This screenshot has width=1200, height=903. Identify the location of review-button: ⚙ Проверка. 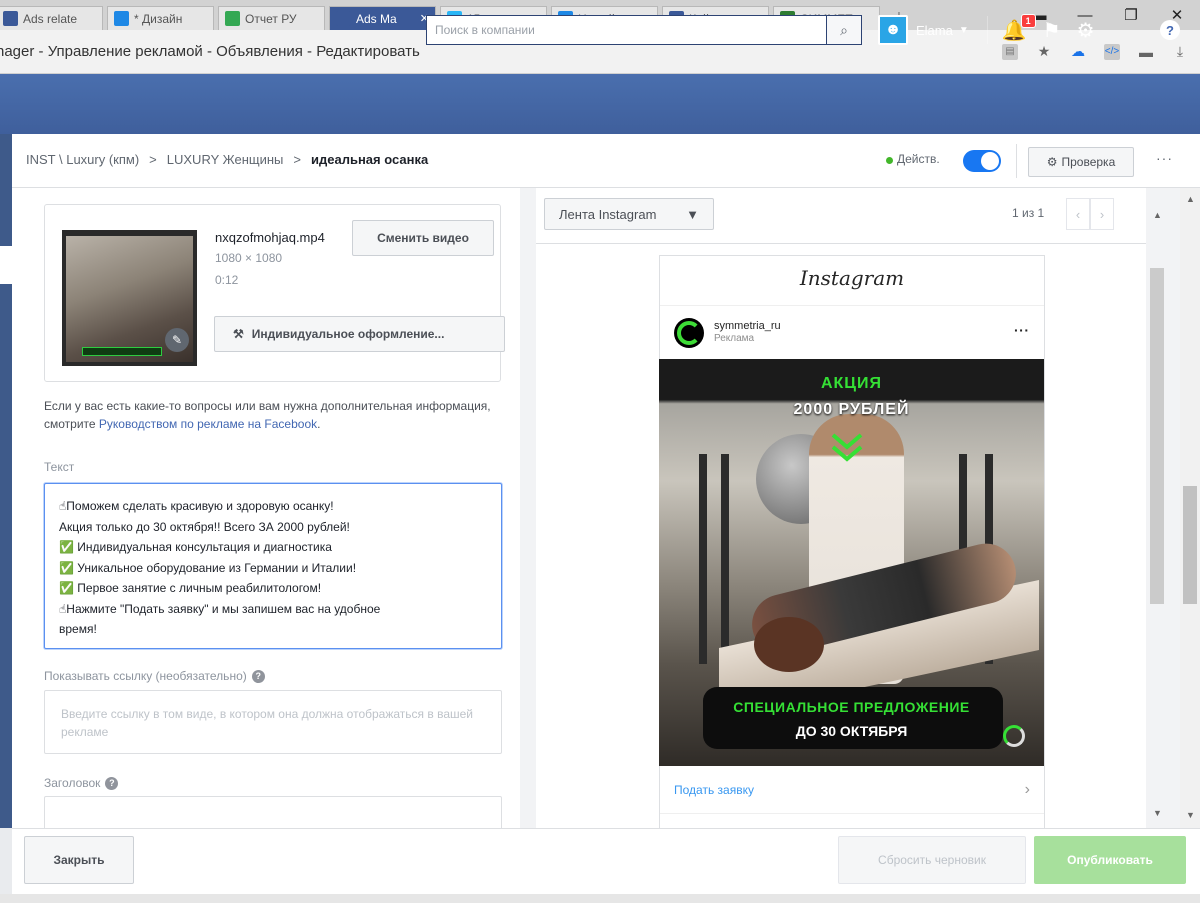
(1081, 162).